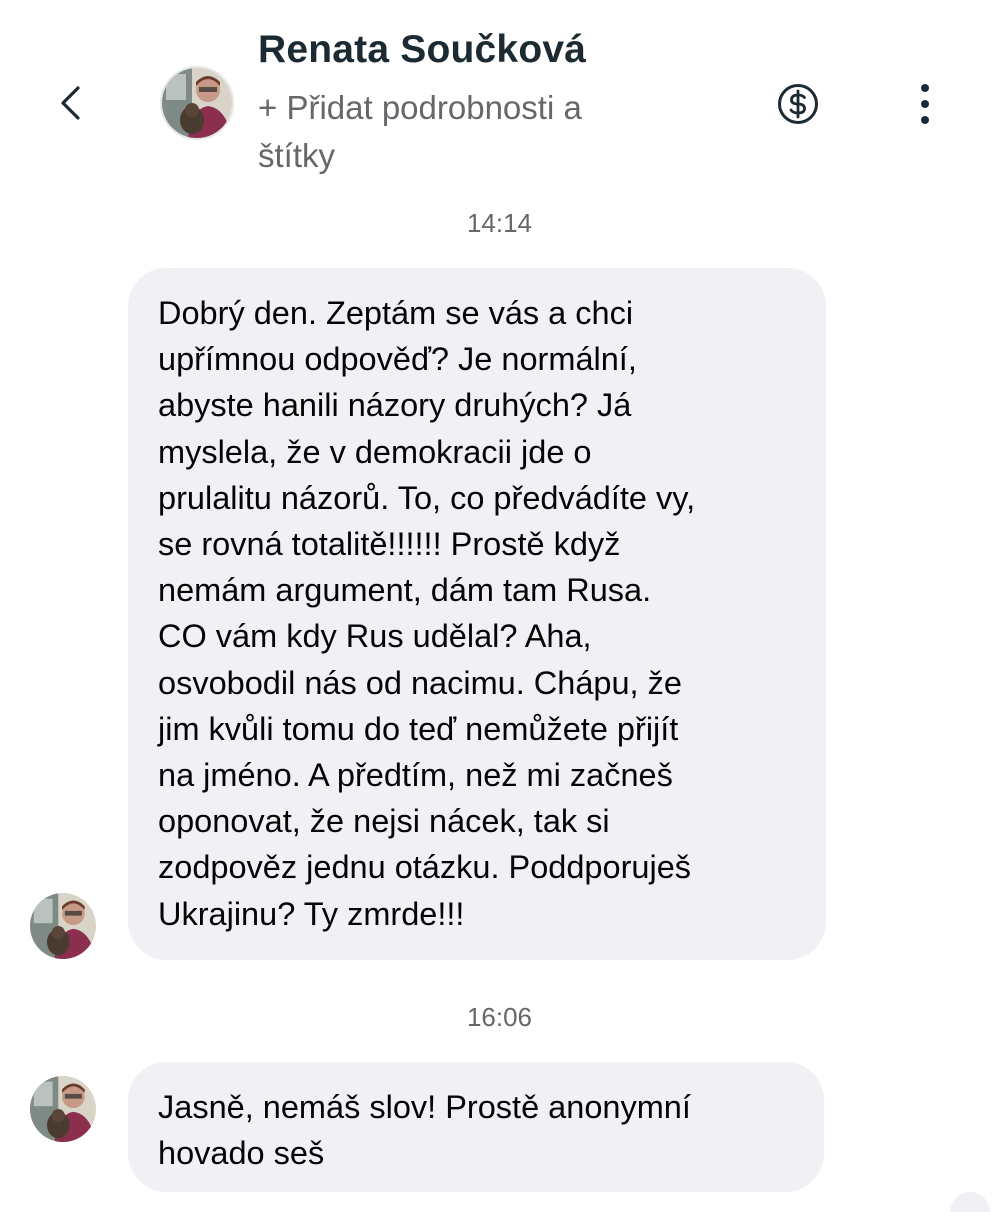 The width and height of the screenshot is (999, 1212). I want to click on message-text-line: myslela, že v demokracii jde o, so click(375, 451).